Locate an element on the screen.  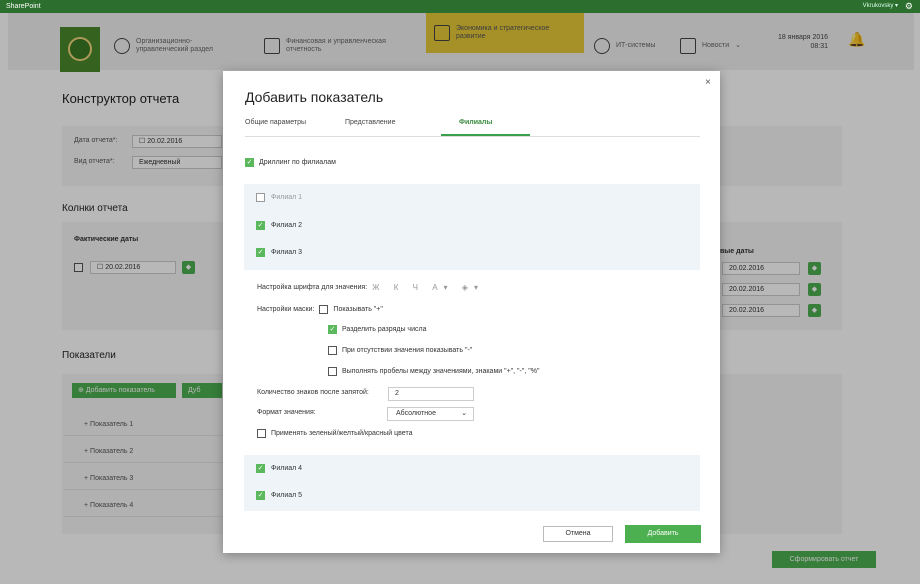
tab-view: Представление is located at coordinates (370, 122).